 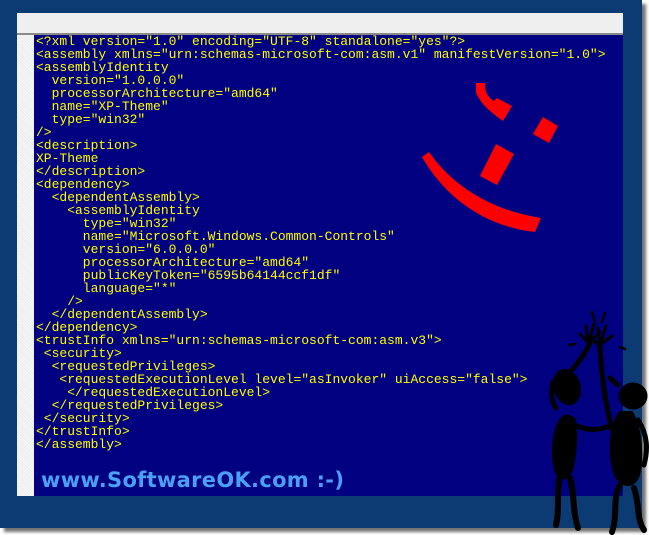 I want to click on window-titlebar, so click(x=320, y=24).